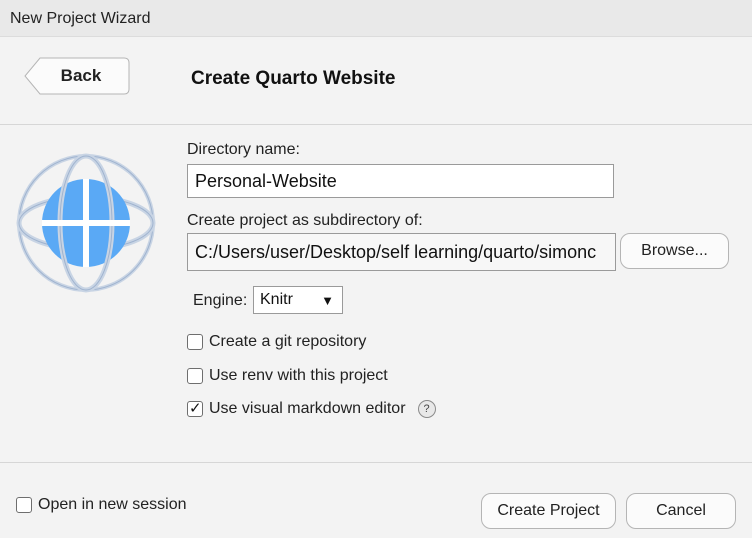 The image size is (752, 538). I want to click on engine-select: Knitr ▼, so click(298, 300).